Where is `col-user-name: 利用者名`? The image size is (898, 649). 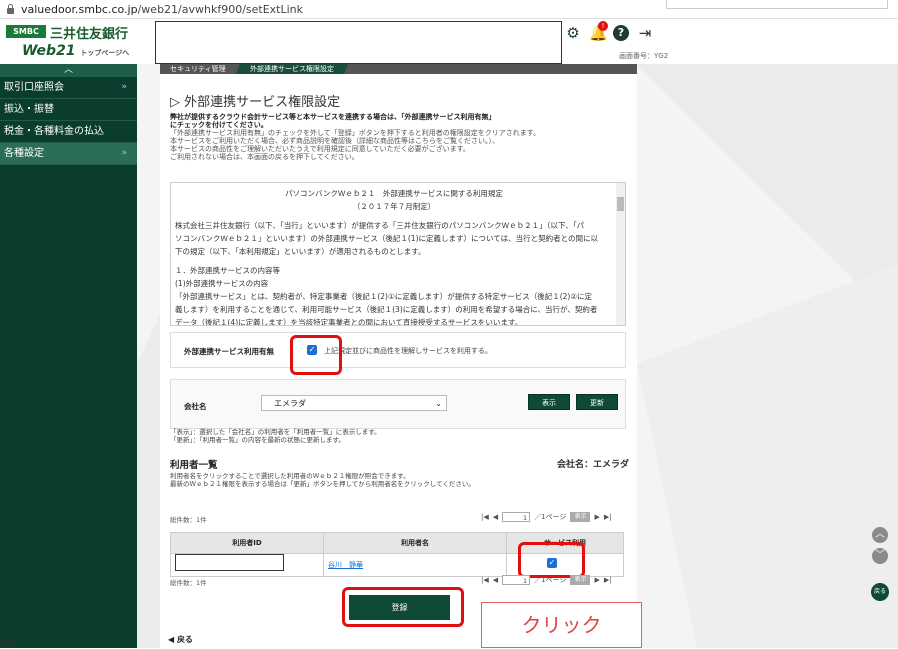
col-user-name: 利用者名 is located at coordinates (415, 543).